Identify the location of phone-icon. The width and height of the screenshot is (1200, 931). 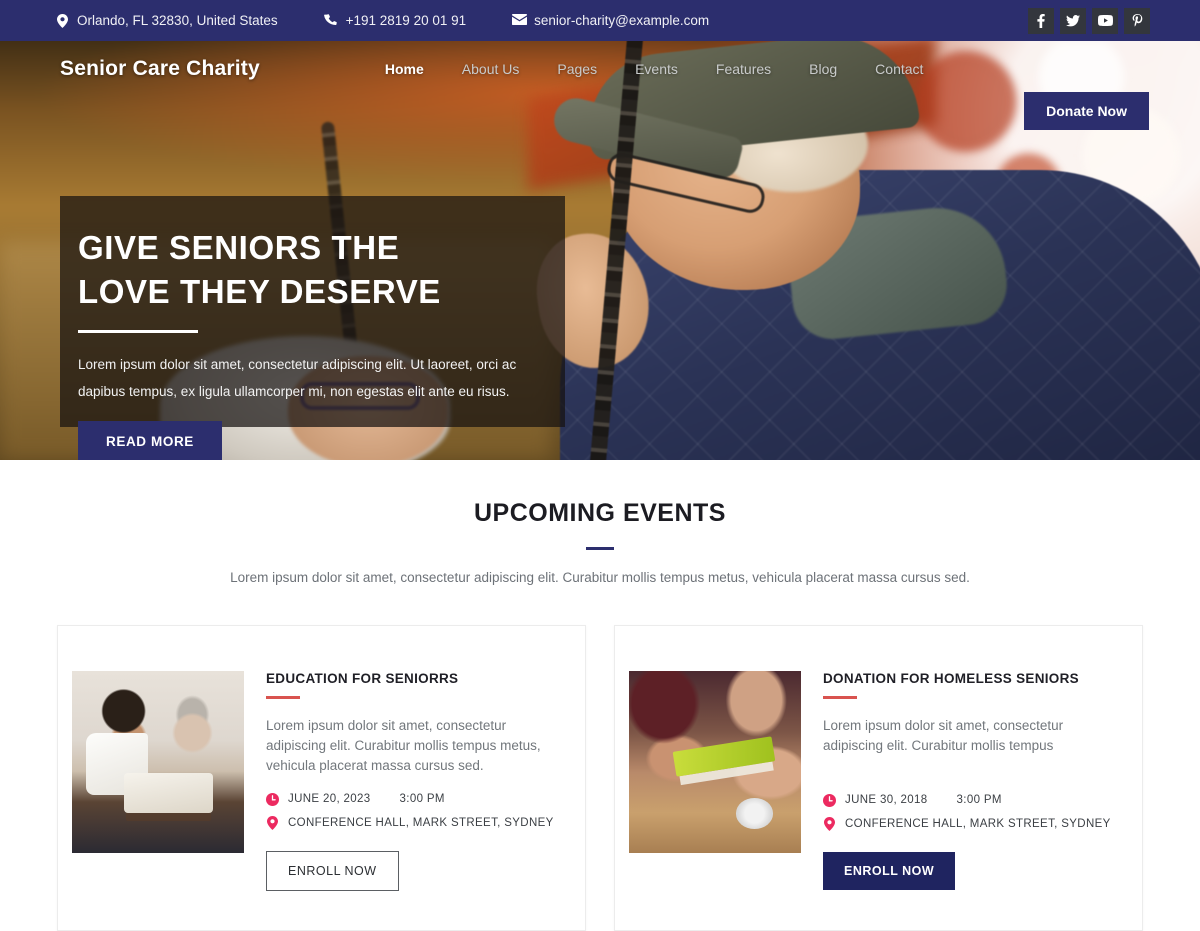
(330, 20).